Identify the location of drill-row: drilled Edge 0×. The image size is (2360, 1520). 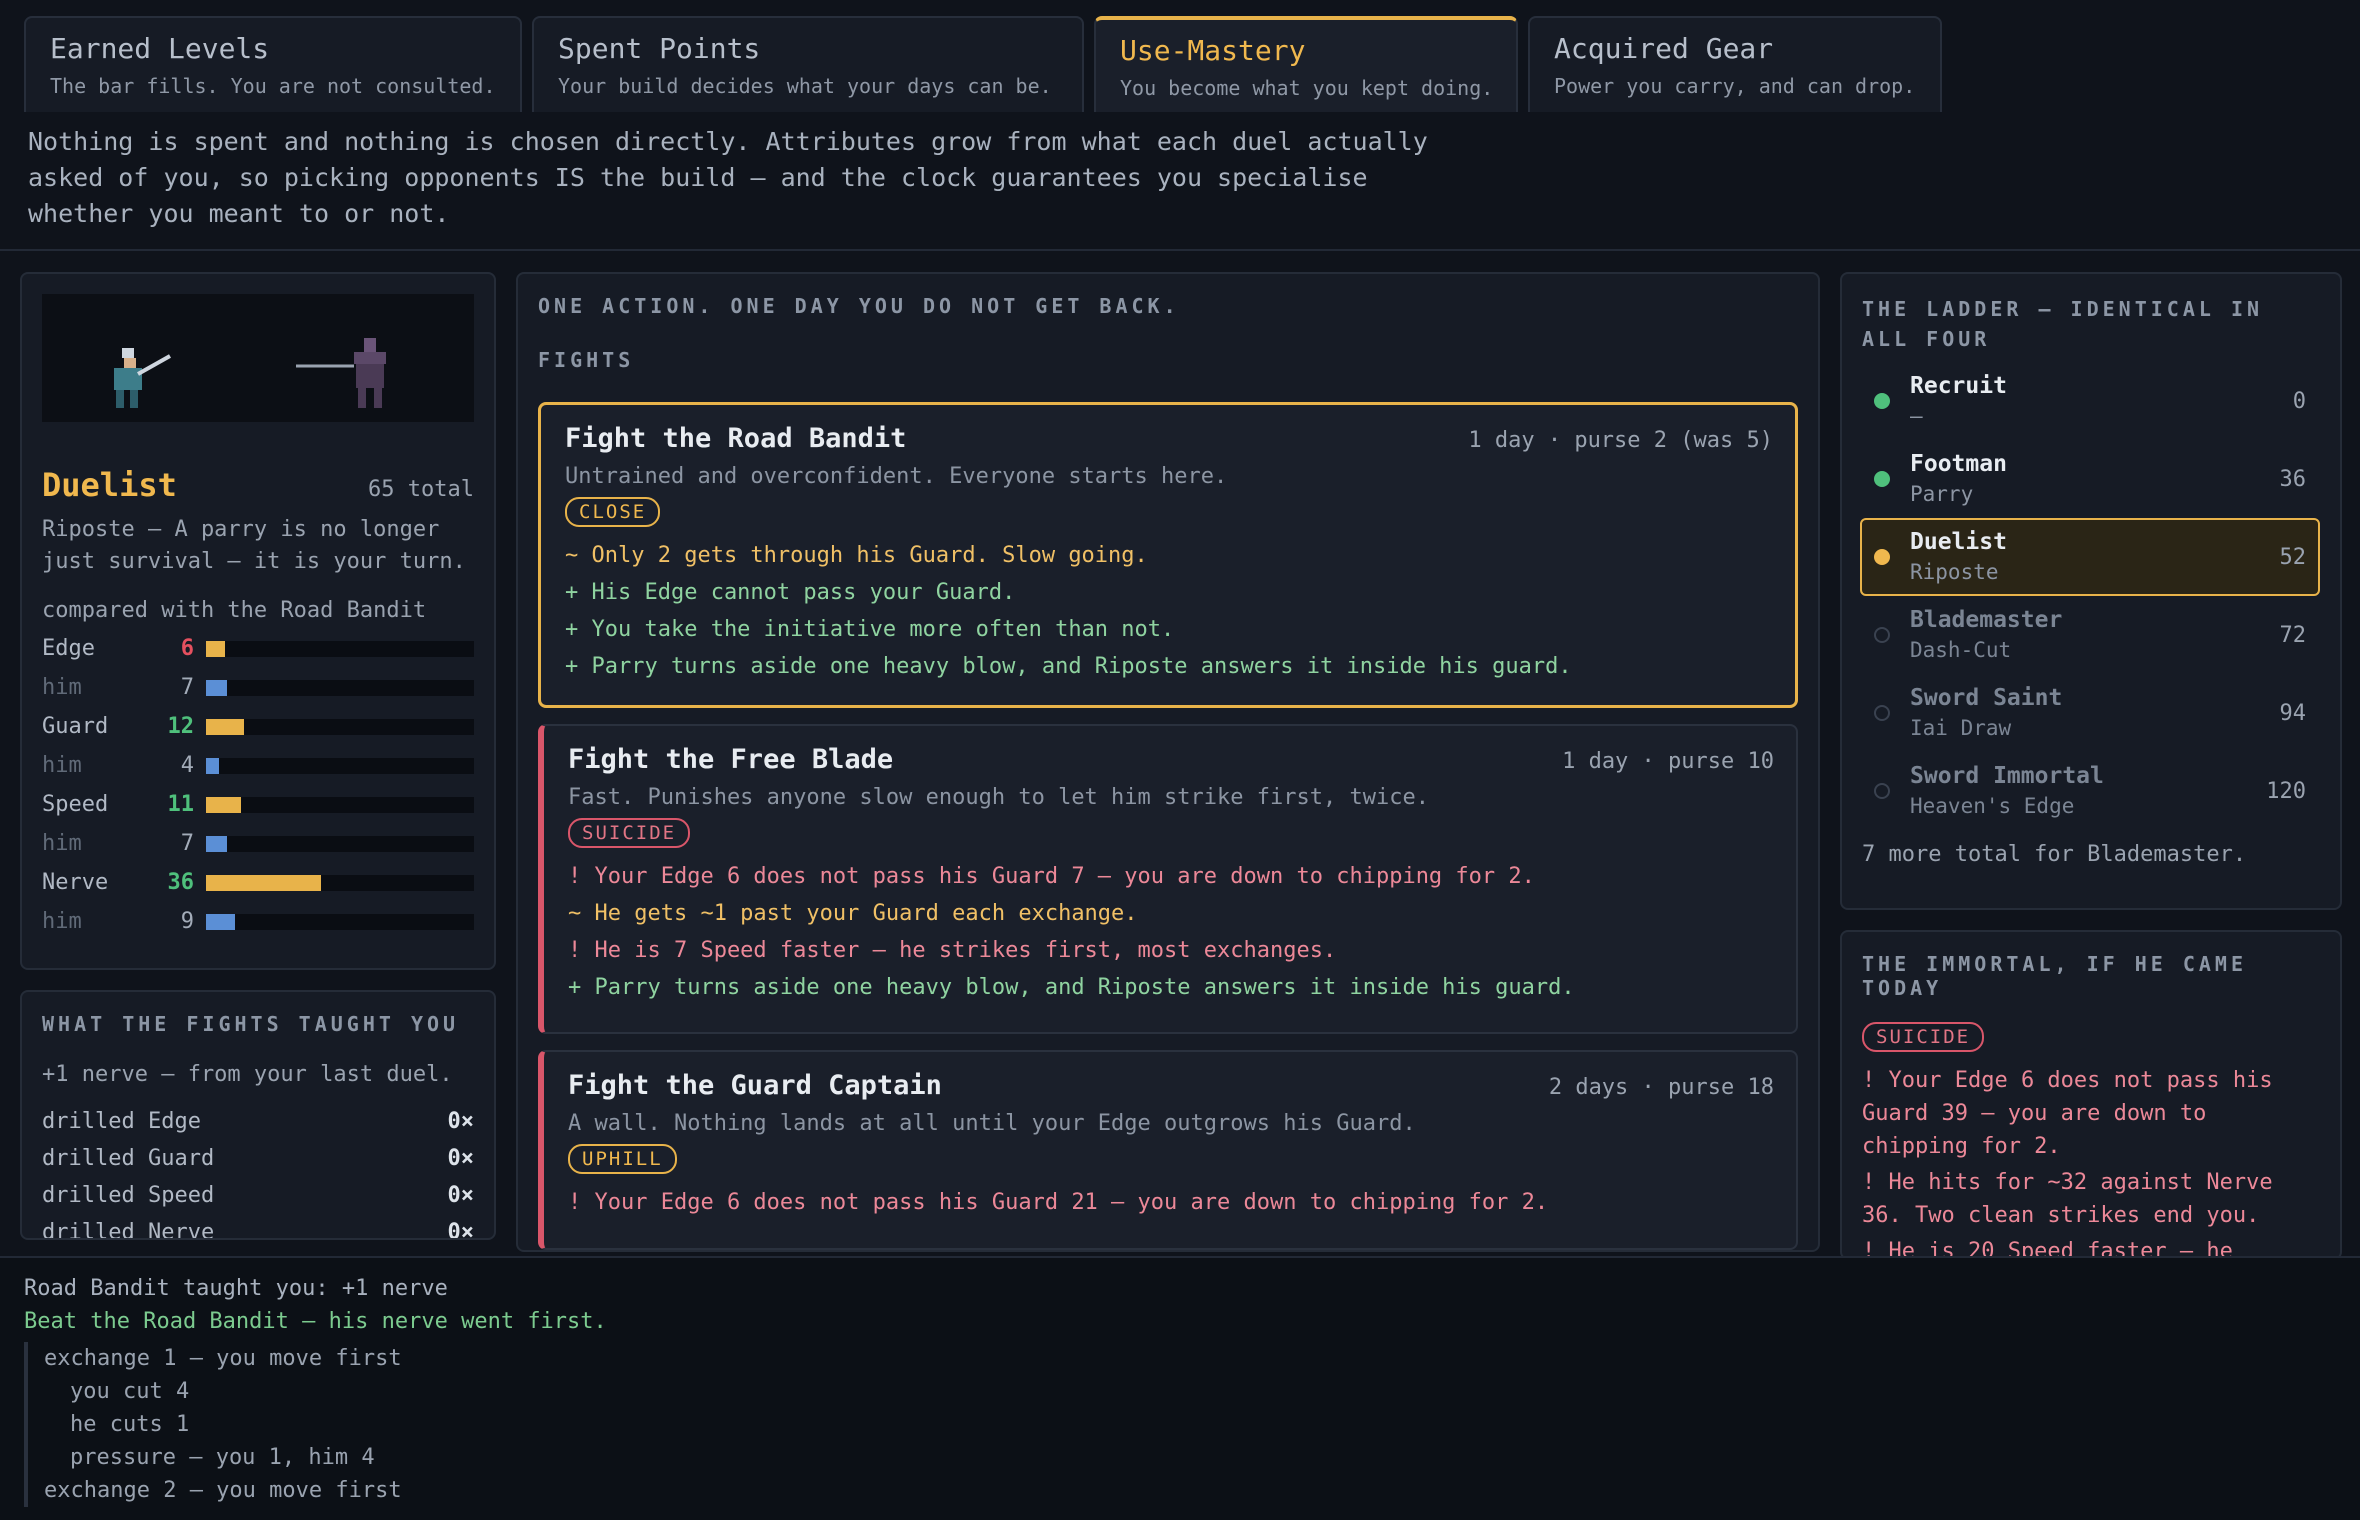
(258, 1121).